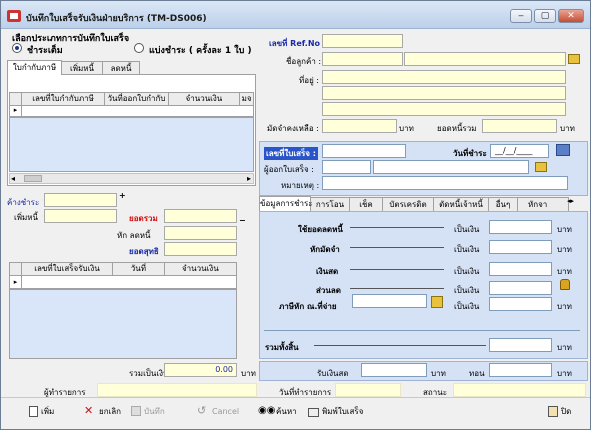 This screenshot has height=430, width=591. I want to click on plus-sign: +, so click(122, 195).